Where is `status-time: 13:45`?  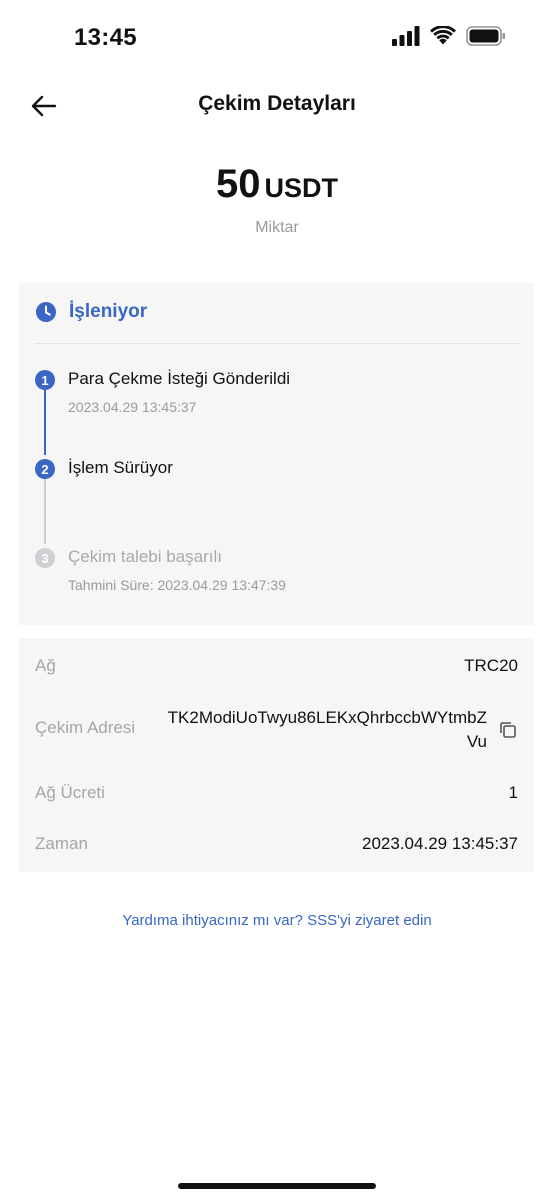 status-time: 13:45 is located at coordinates (105, 37).